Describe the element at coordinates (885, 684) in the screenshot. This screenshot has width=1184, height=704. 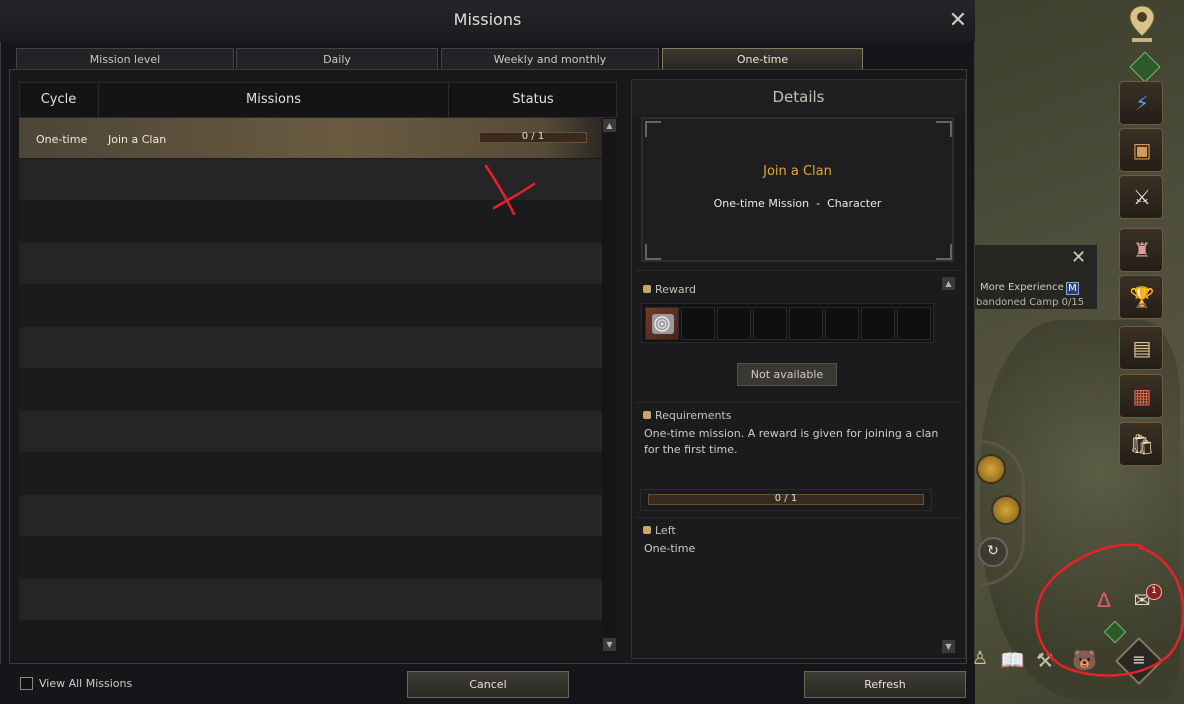
I see `refresh-button: Refresh` at that location.